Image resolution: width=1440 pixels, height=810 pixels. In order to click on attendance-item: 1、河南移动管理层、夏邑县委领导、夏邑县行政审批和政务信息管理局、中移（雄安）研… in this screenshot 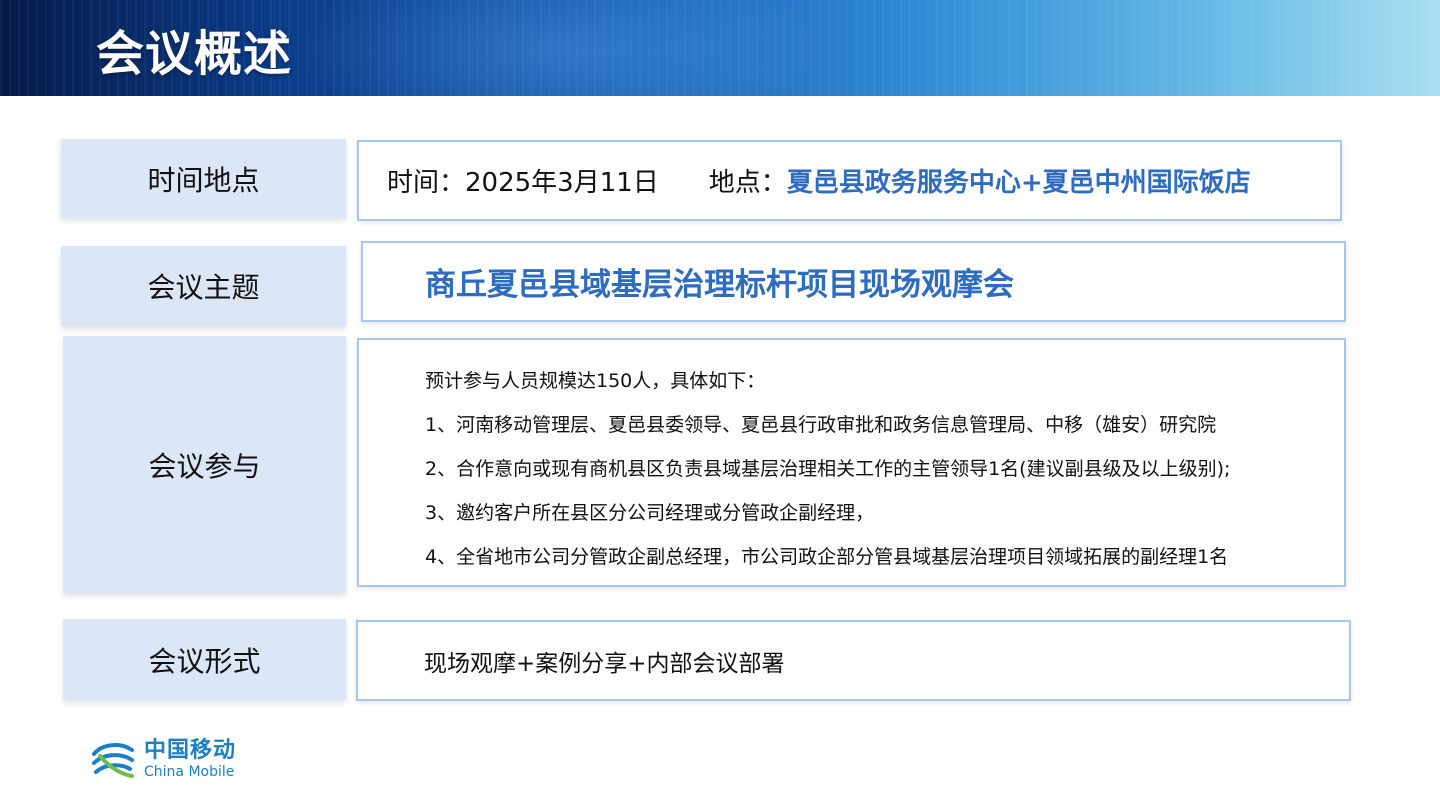, I will do `click(821, 425)`.